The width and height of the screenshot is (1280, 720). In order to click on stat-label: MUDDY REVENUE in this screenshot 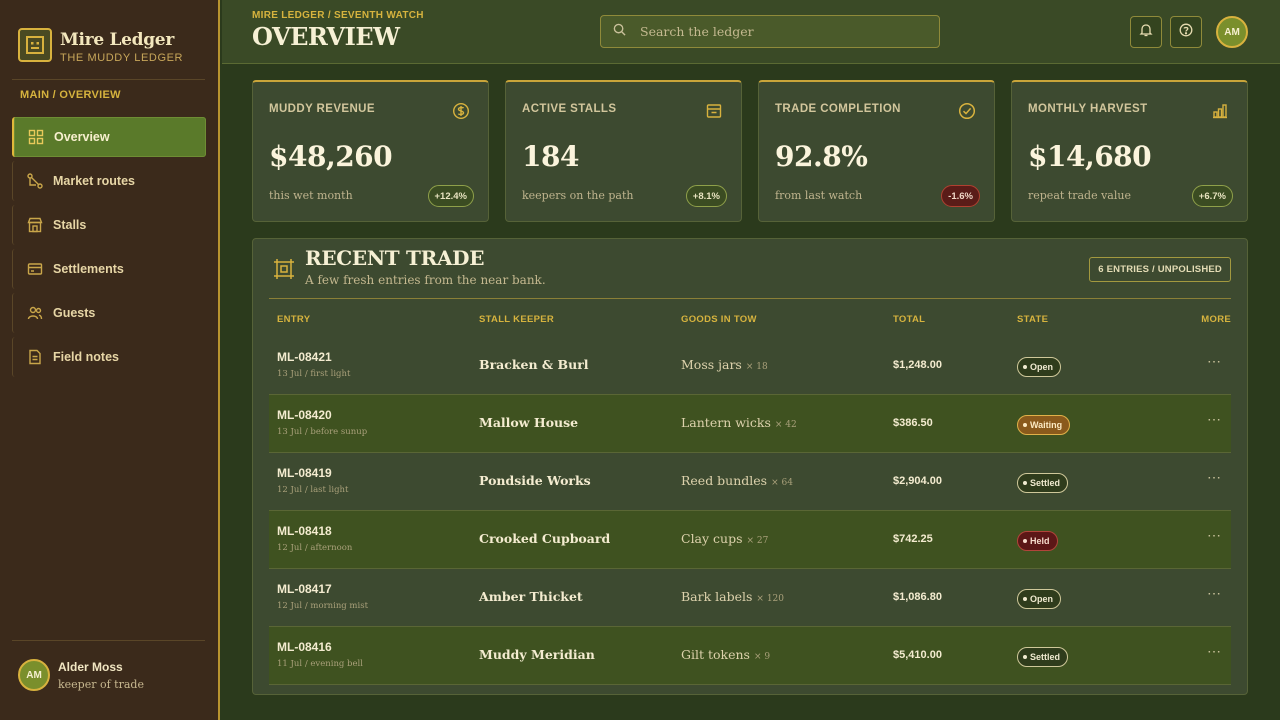, I will do `click(322, 109)`.